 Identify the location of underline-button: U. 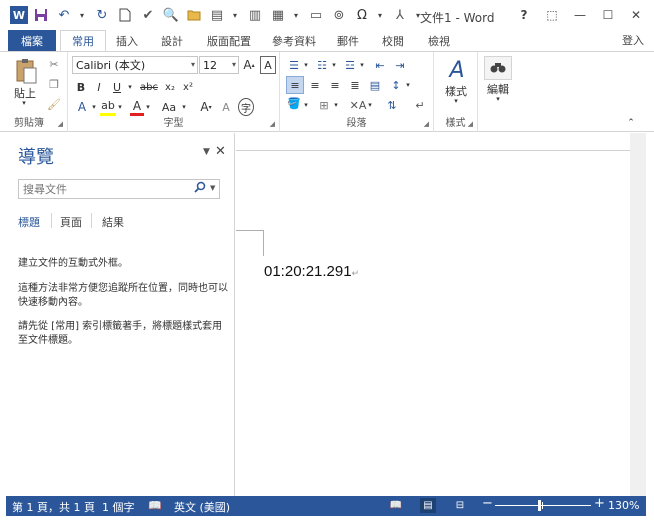
(117, 87).